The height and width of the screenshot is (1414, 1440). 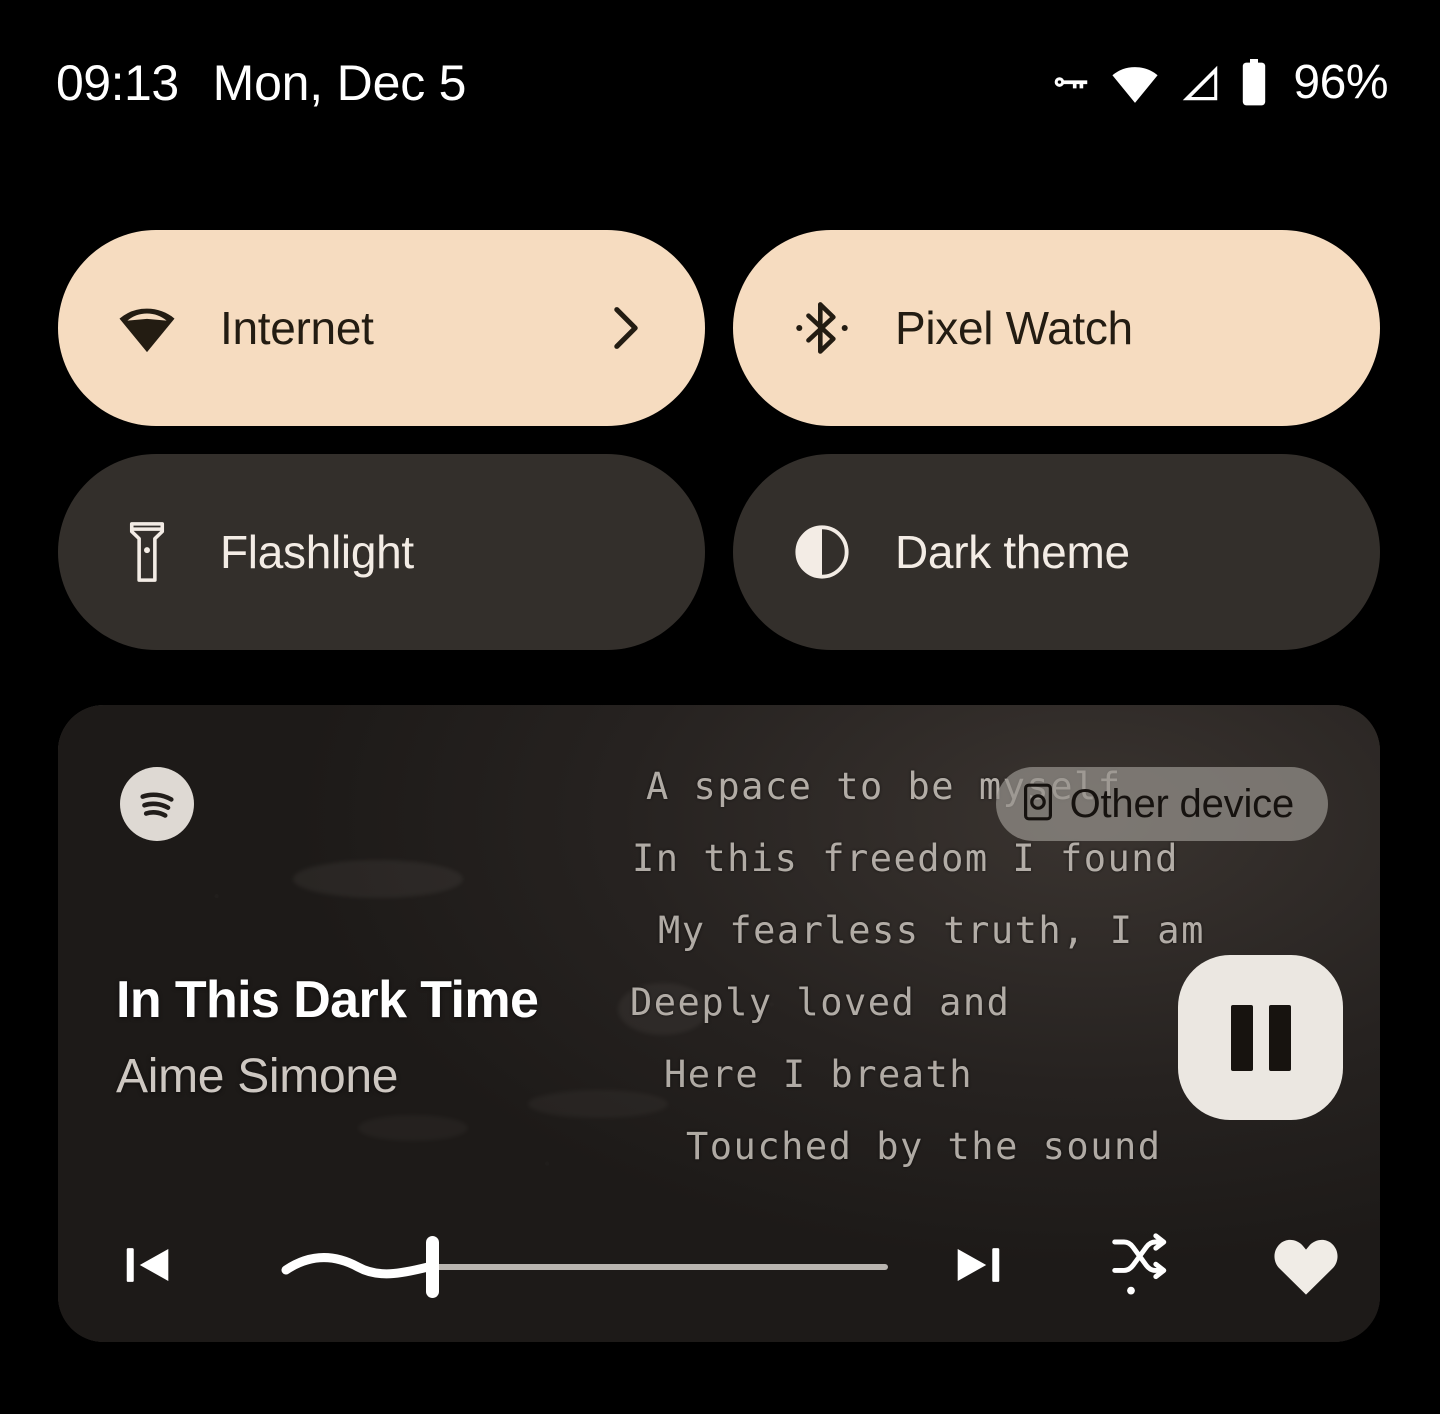 I want to click on status-bar: 09:13 Mon, Dec 5 96%, so click(x=720, y=82).